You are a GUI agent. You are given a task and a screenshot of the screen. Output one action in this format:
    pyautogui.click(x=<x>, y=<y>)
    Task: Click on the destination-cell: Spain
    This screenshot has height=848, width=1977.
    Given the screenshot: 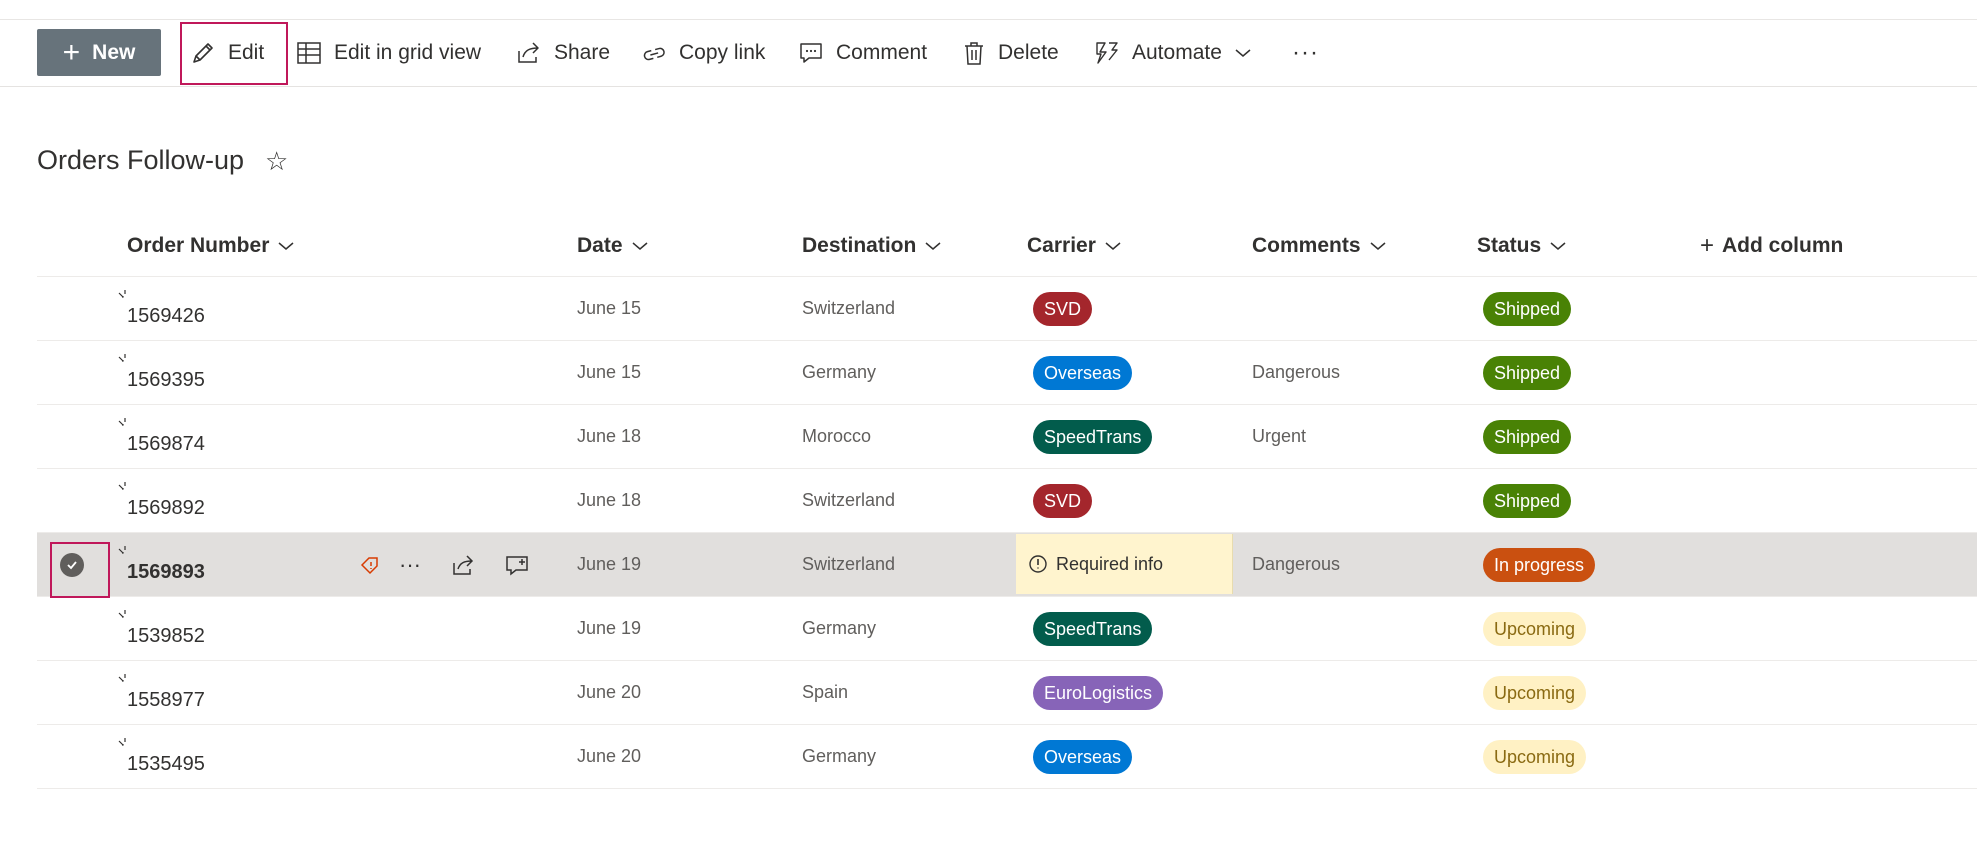 What is the action you would take?
    pyautogui.click(x=825, y=692)
    